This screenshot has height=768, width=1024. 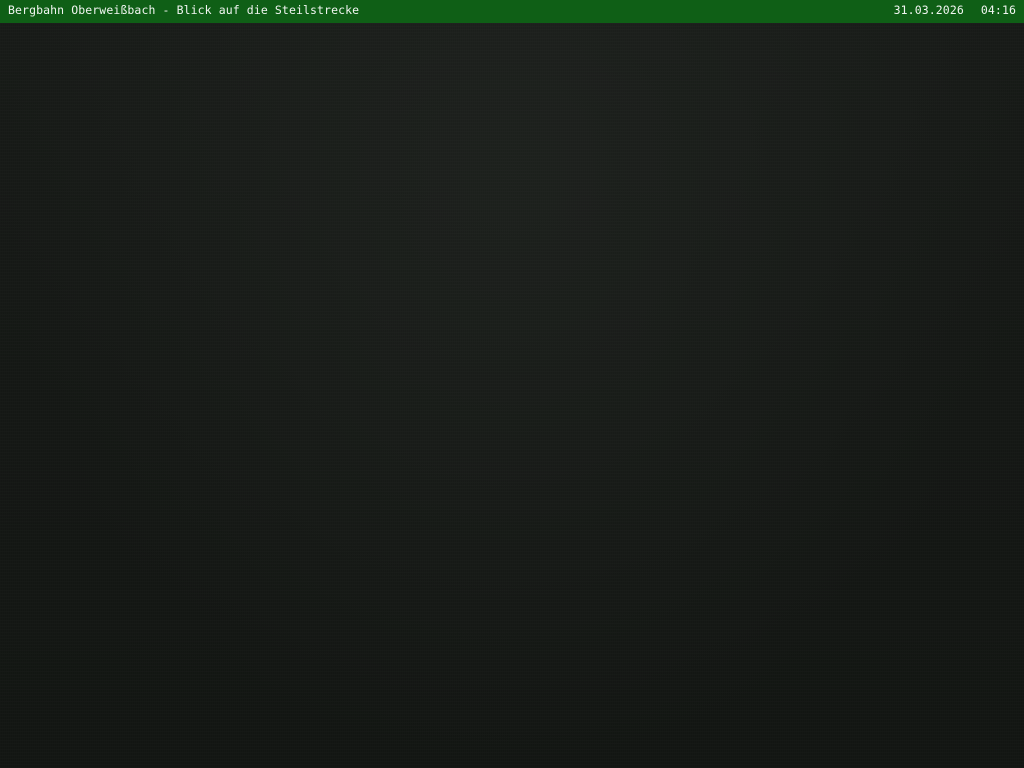 What do you see at coordinates (998, 10) in the screenshot?
I see `timestamp-time: 04:16` at bounding box center [998, 10].